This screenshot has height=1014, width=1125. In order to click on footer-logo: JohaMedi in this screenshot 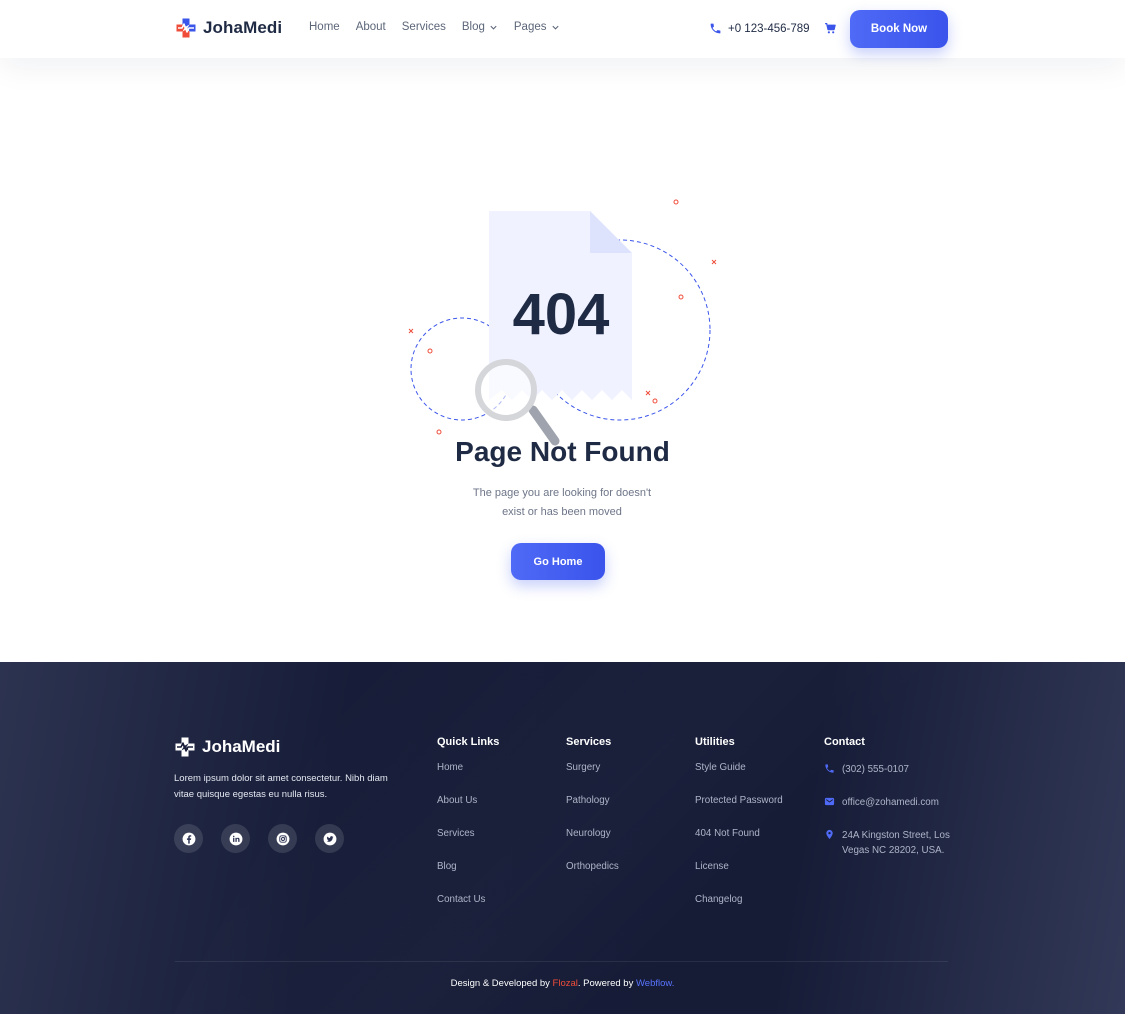, I will do `click(227, 747)`.